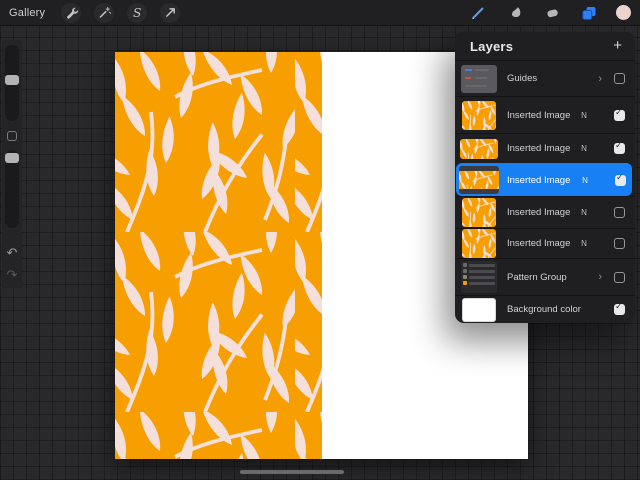 This screenshot has width=640, height=480. What do you see at coordinates (320, 13) in the screenshot?
I see `top-toolbar: Gallery S` at bounding box center [320, 13].